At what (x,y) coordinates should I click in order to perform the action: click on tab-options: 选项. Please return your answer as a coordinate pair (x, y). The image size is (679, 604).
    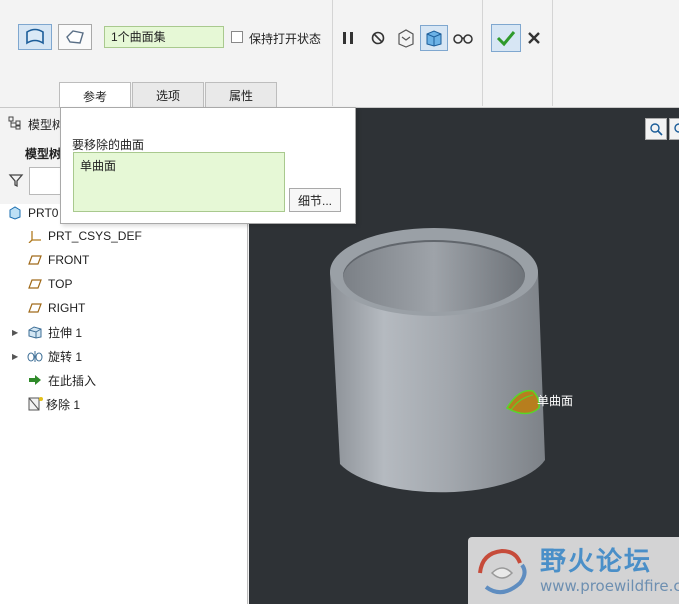
    Looking at the image, I should click on (168, 95).